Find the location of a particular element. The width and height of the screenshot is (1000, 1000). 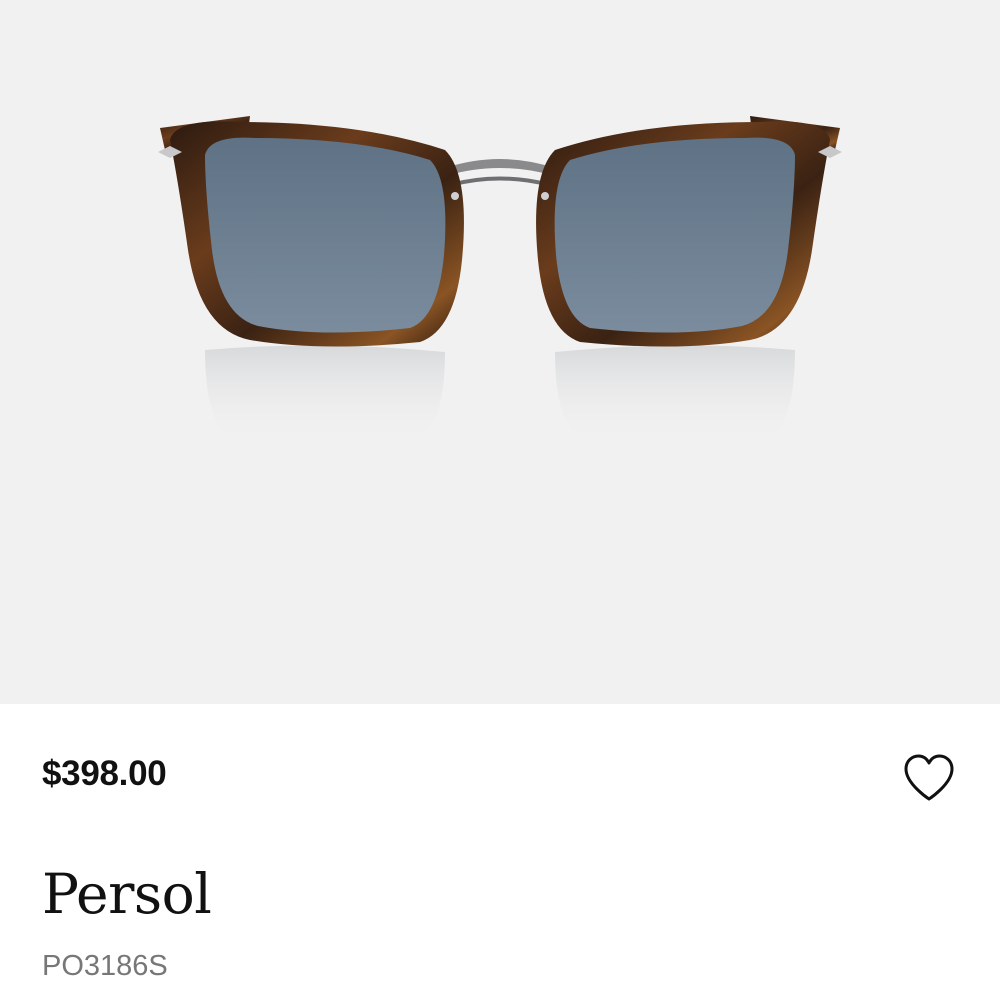

heart-outline-icon is located at coordinates (929, 777).